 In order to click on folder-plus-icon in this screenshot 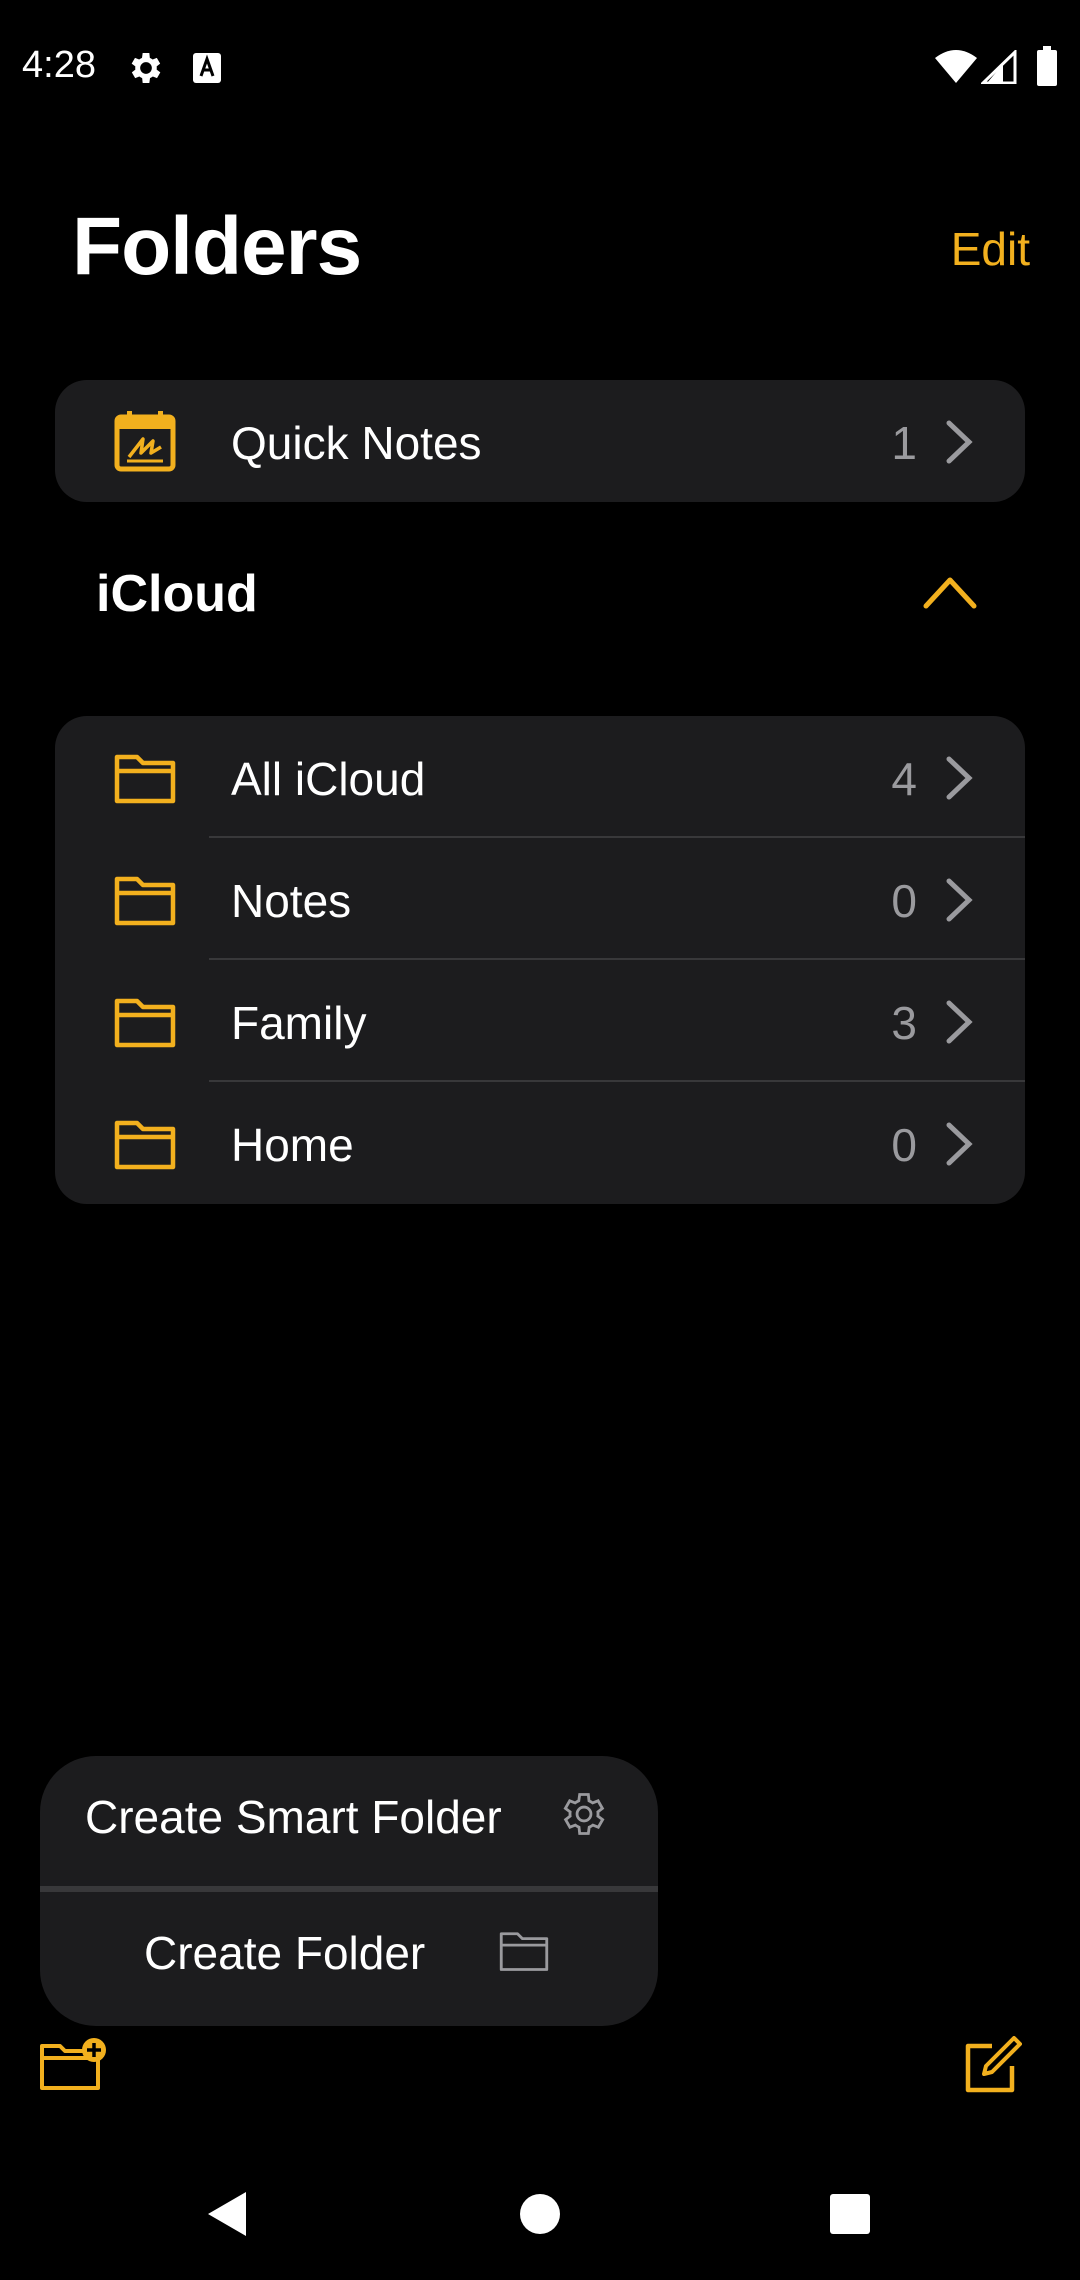, I will do `click(74, 2064)`.